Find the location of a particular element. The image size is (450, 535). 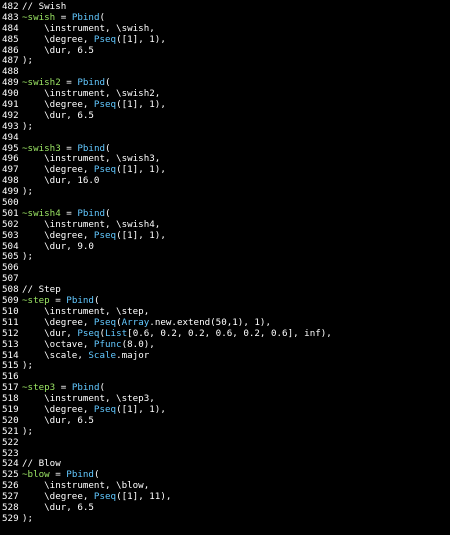

code-token: \dur, 9.0 is located at coordinates (58, 246).